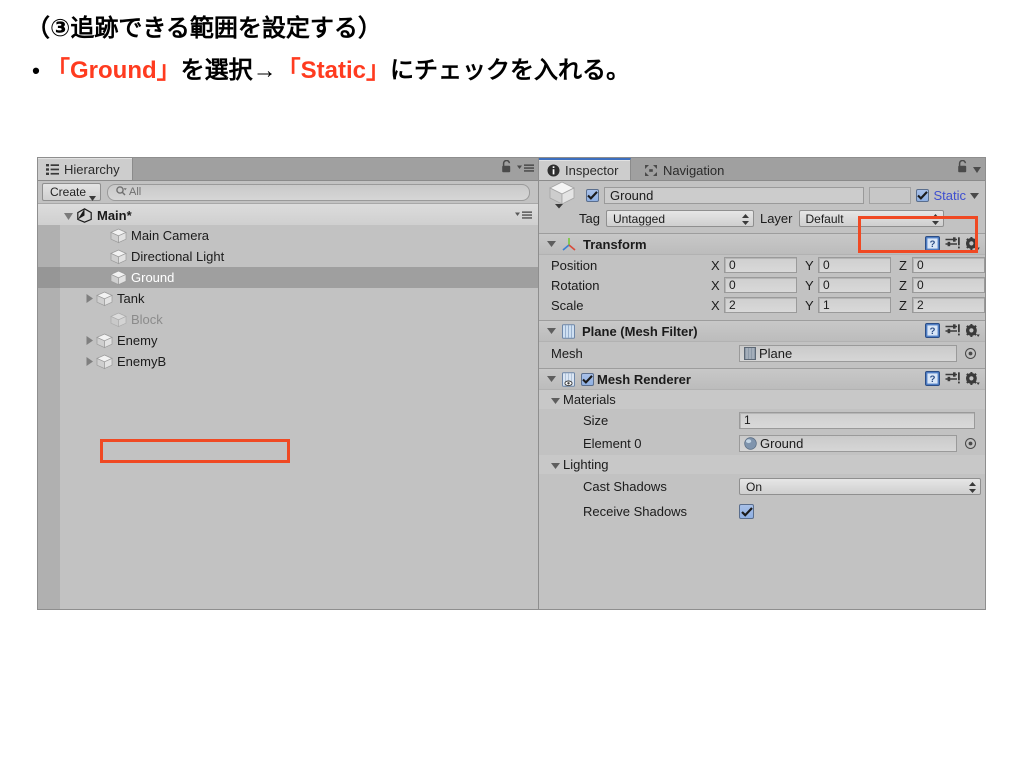 This screenshot has width=1024, height=768. Describe the element at coordinates (288, 256) in the screenshot. I see `list-item: Directional Light` at that location.